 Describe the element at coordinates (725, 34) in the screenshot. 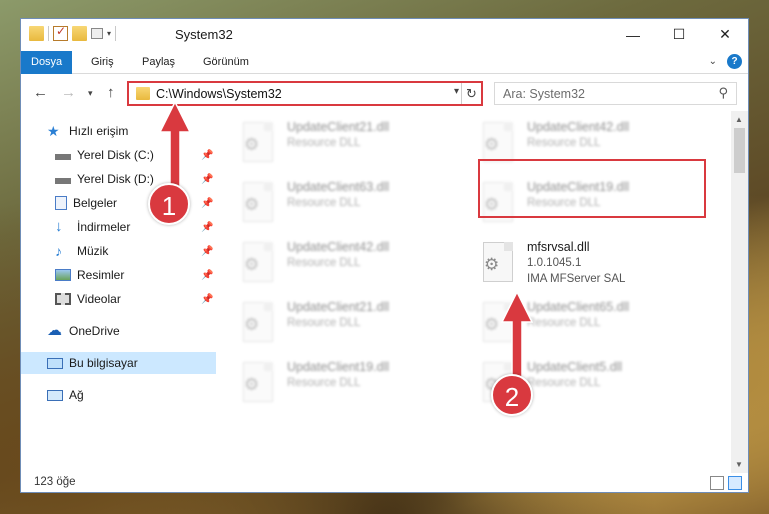

I see `close-button: ✕` at that location.